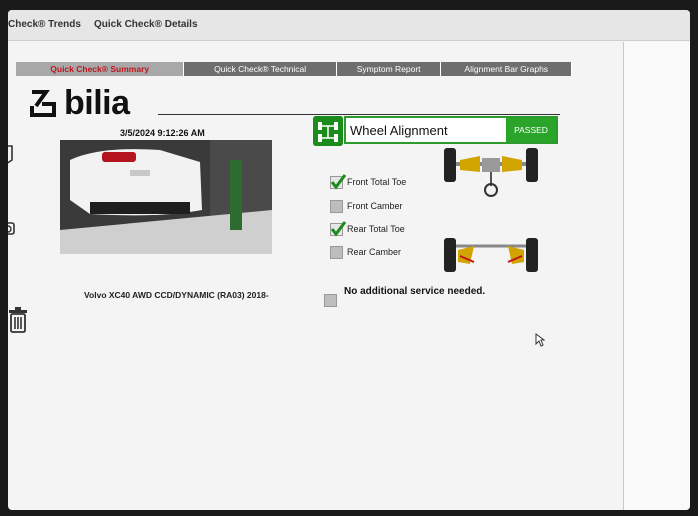 This screenshot has width=698, height=516. Describe the element at coordinates (44, 24) in the screenshot. I see `nav-check-trends: Check® Trends` at that location.